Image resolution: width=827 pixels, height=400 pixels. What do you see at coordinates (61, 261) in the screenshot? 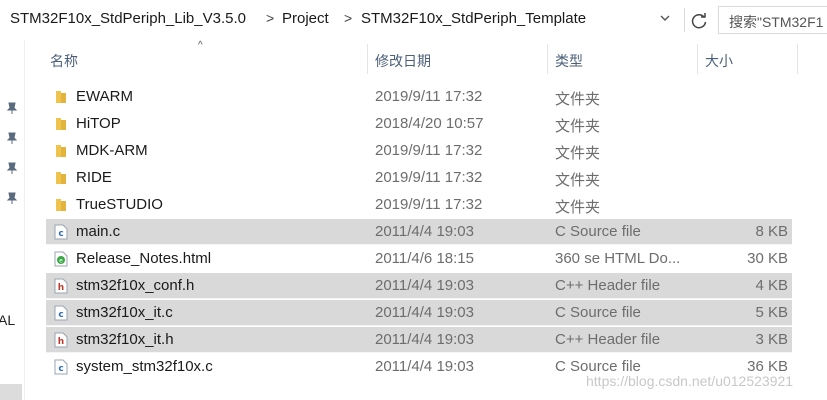
I see `svg-text: e` at bounding box center [61, 261].